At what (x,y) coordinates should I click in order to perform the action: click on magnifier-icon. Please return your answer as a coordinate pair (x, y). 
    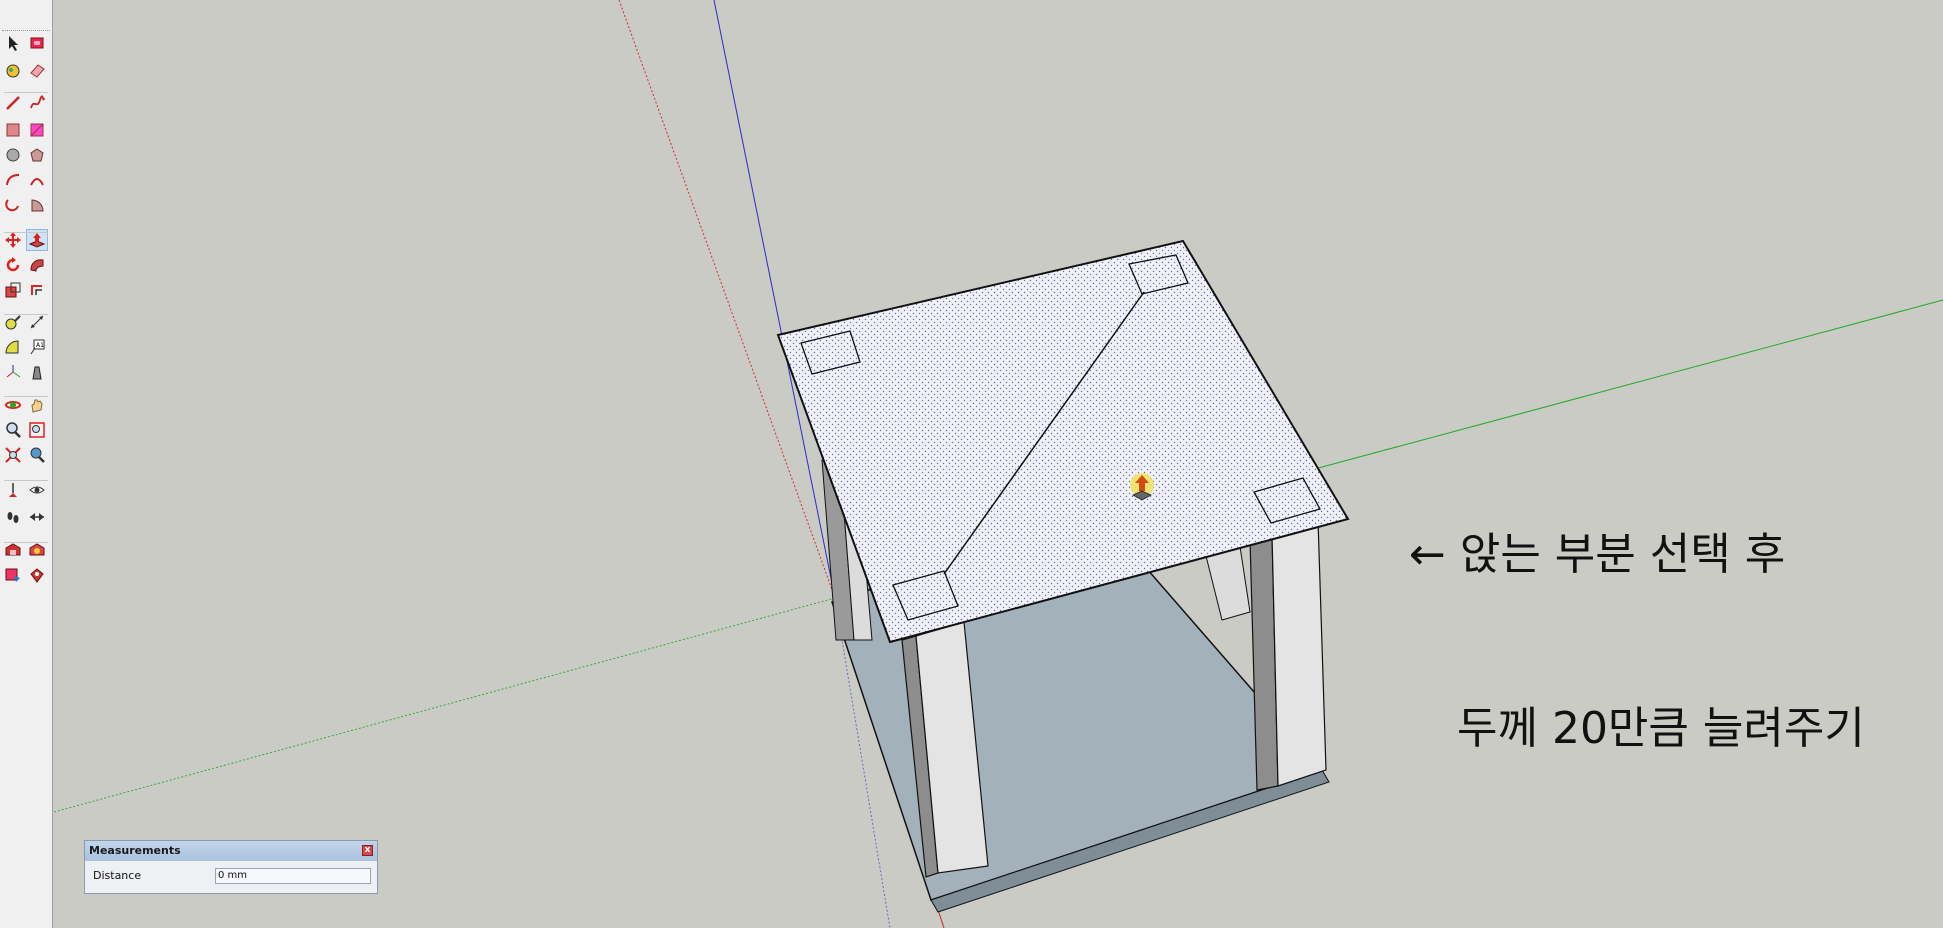
    Looking at the image, I should click on (13, 430).